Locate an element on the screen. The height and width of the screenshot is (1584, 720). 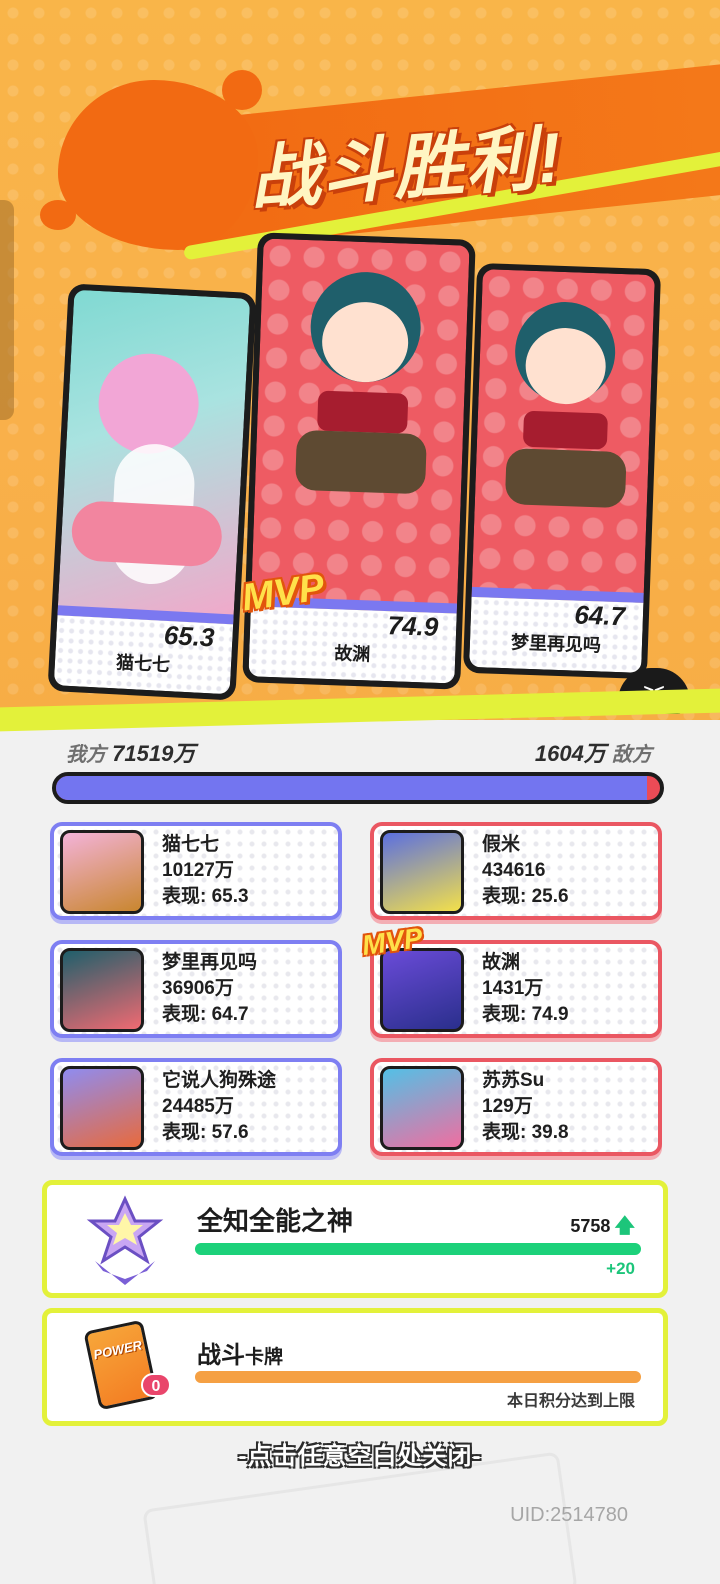
player-damage: 36906万 is located at coordinates (198, 988).